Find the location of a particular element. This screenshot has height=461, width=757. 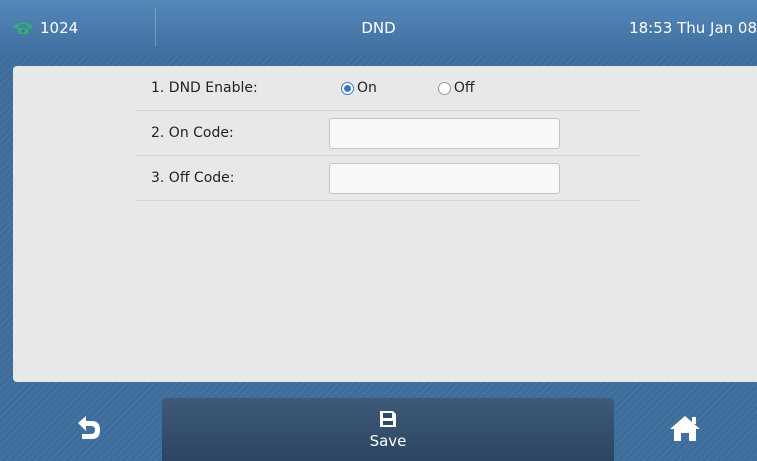

dnd-enable-label: 1. DND Enable: is located at coordinates (204, 88).